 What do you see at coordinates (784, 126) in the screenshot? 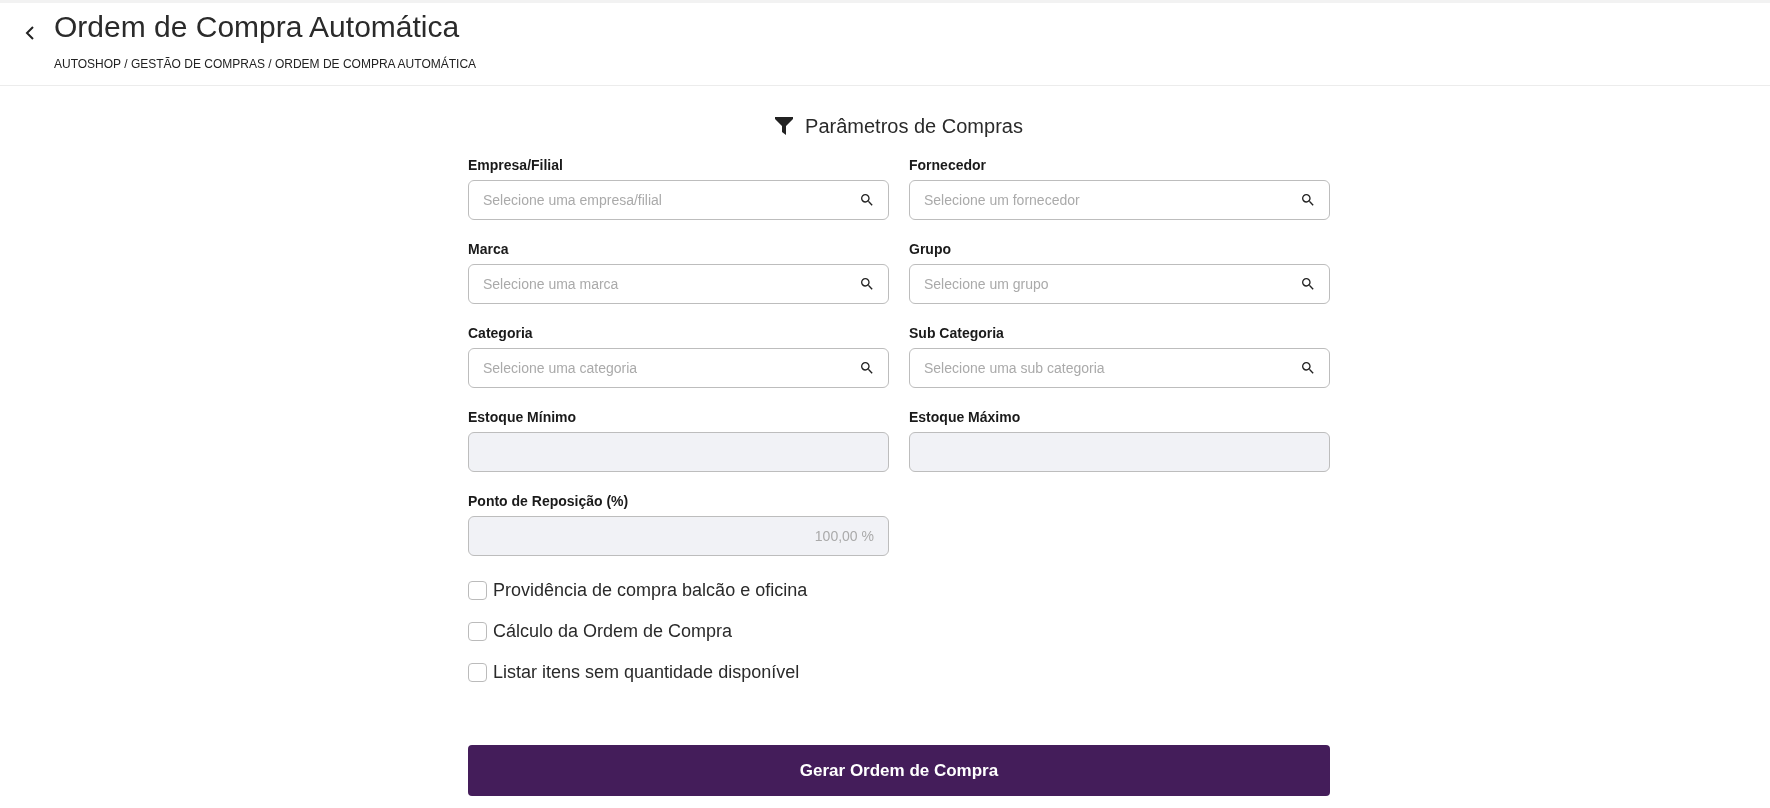
I see `filter-icon` at bounding box center [784, 126].